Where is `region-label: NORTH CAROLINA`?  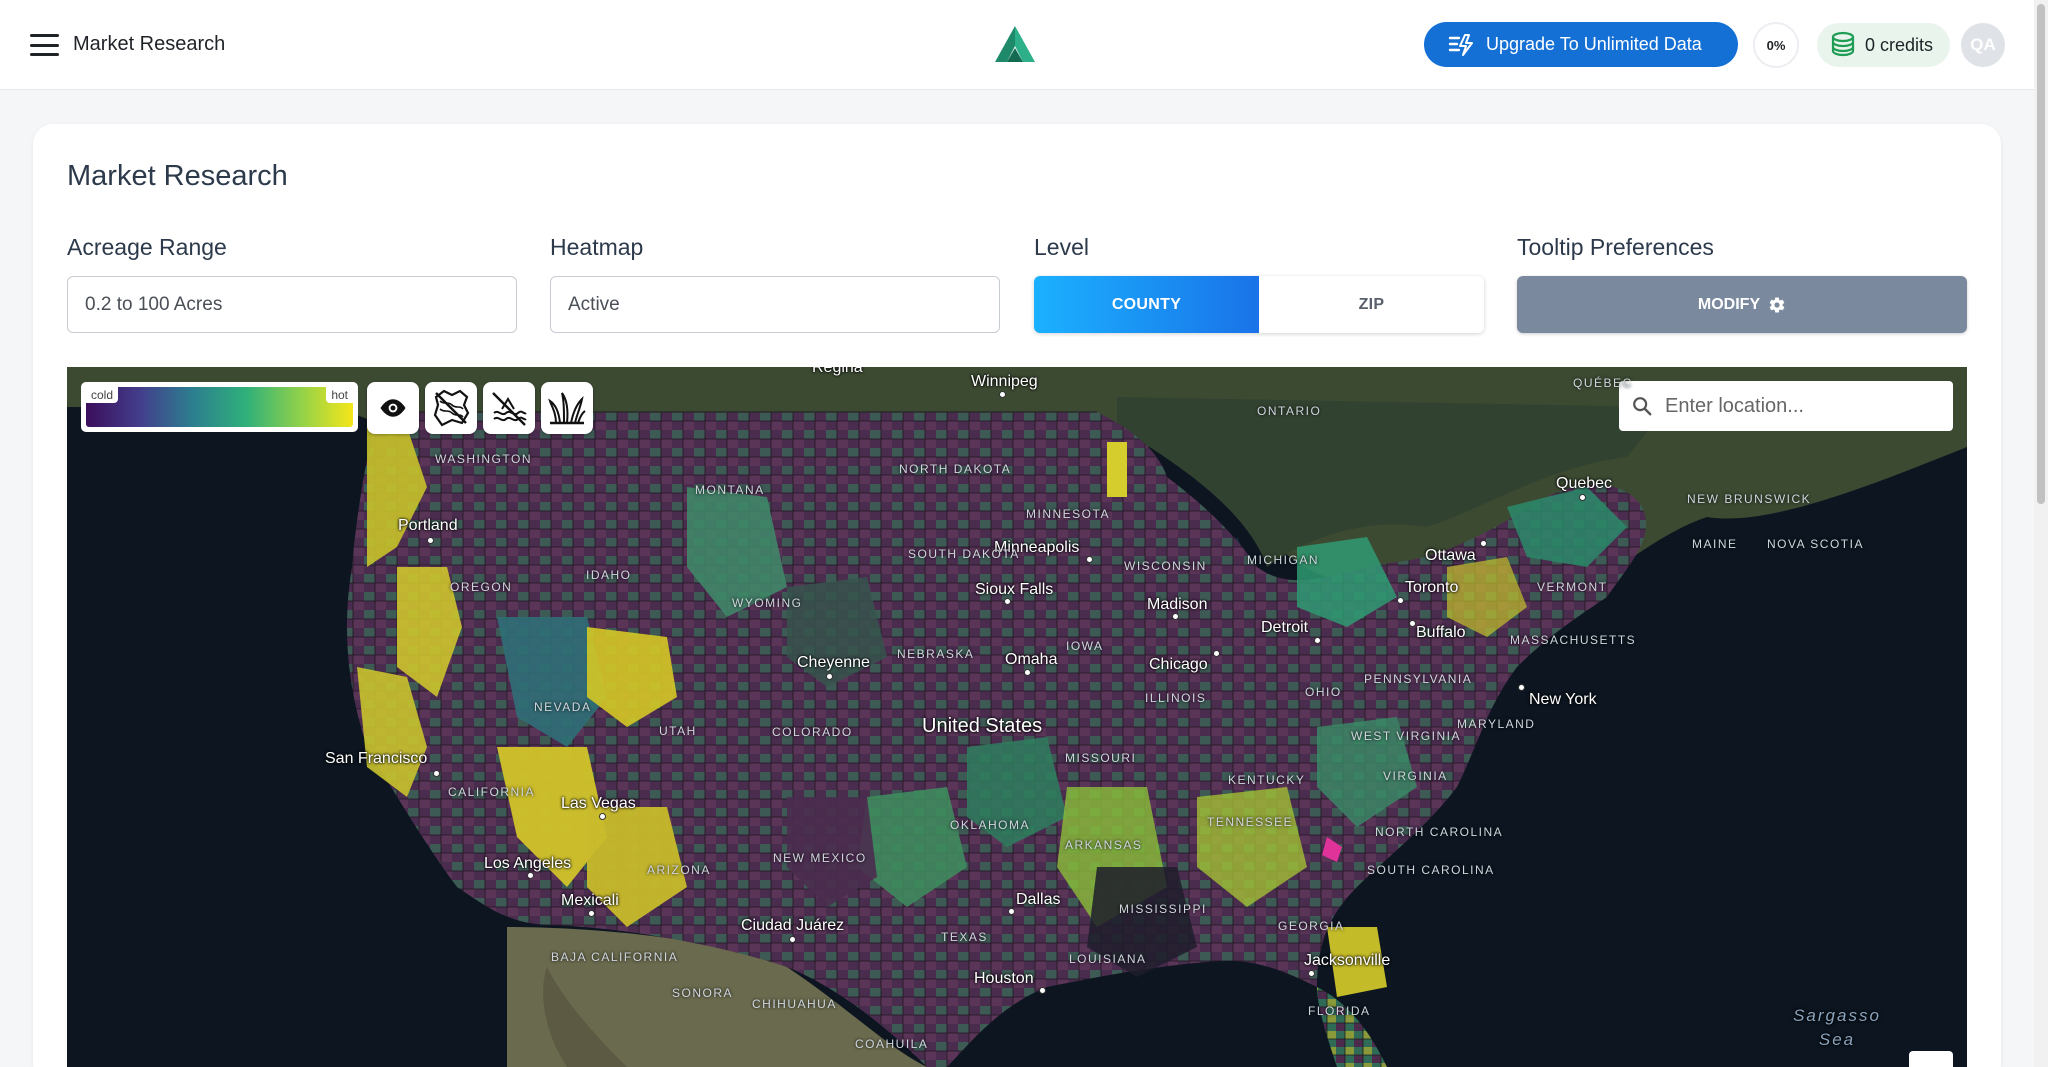 region-label: NORTH CAROLINA is located at coordinates (1439, 832).